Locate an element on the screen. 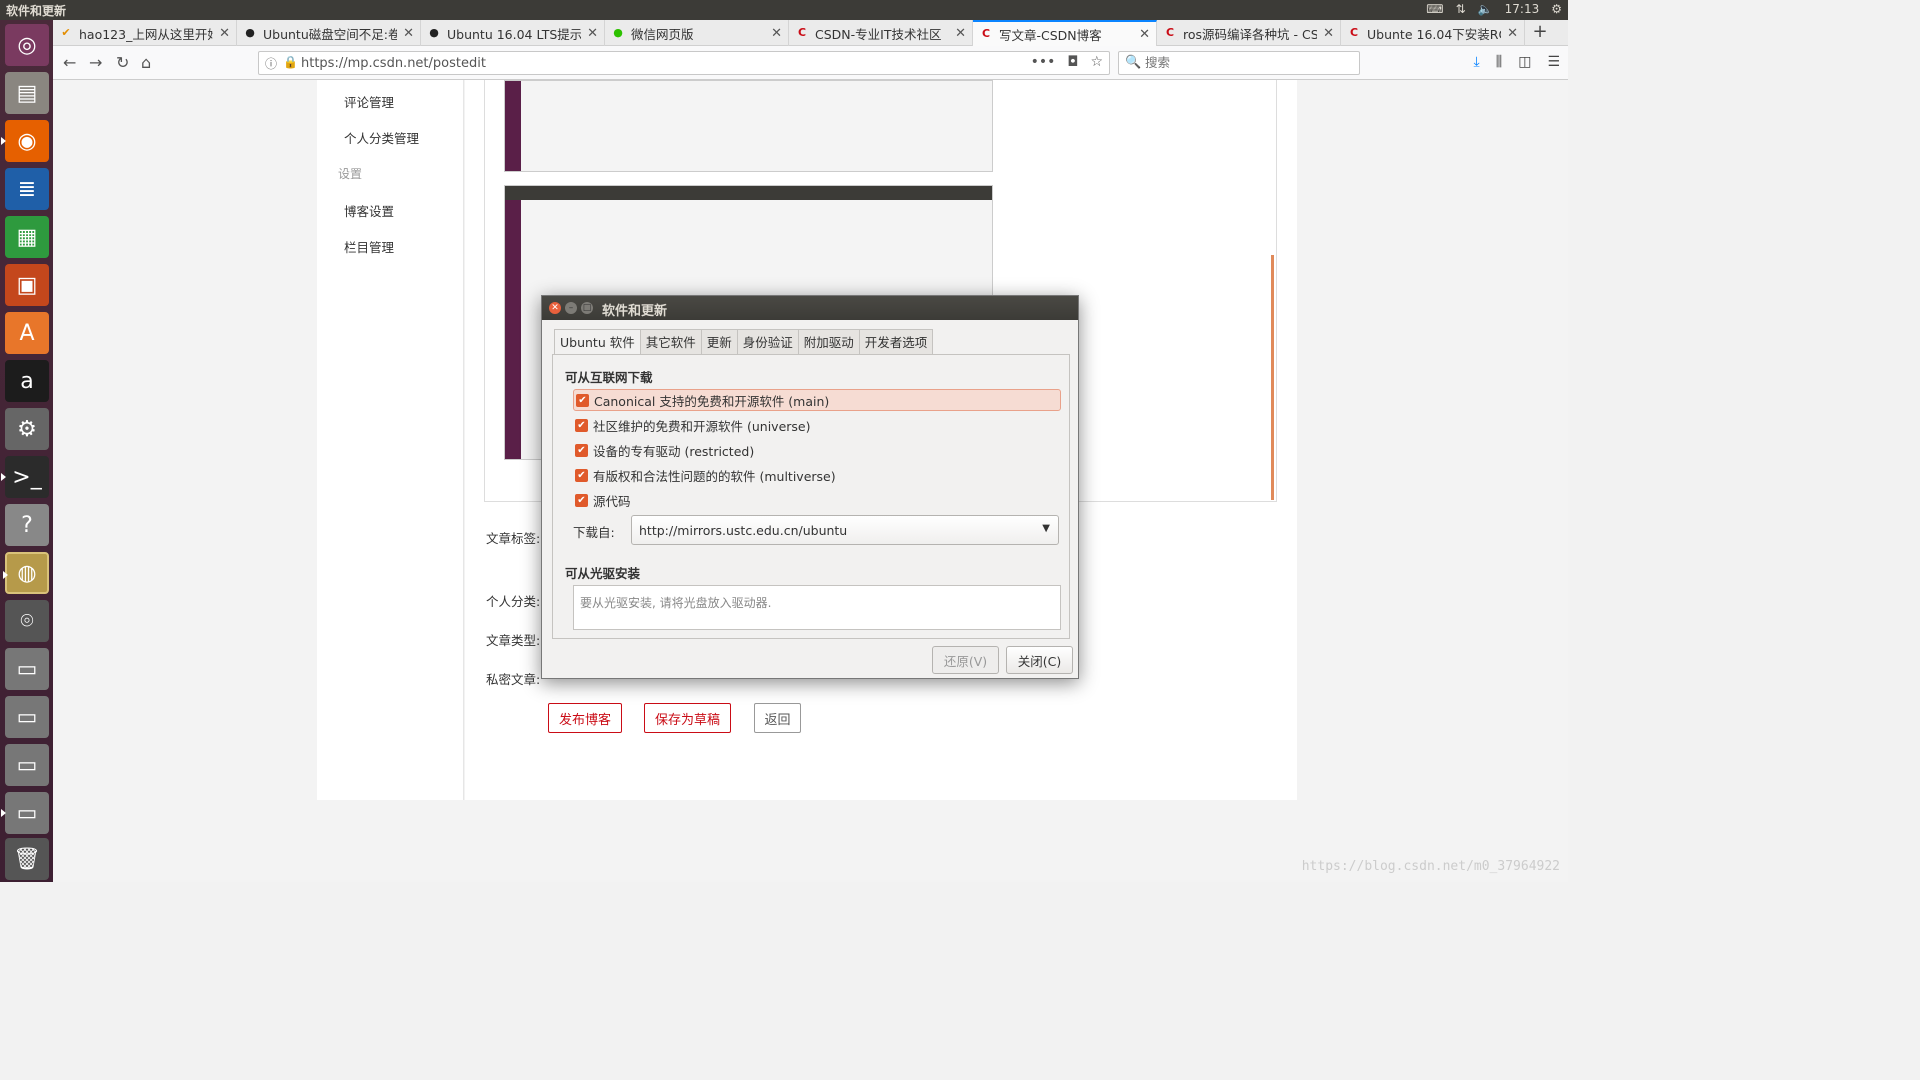  dialog-titlebar: ✕ – □ 软件和更新 is located at coordinates (810, 308).